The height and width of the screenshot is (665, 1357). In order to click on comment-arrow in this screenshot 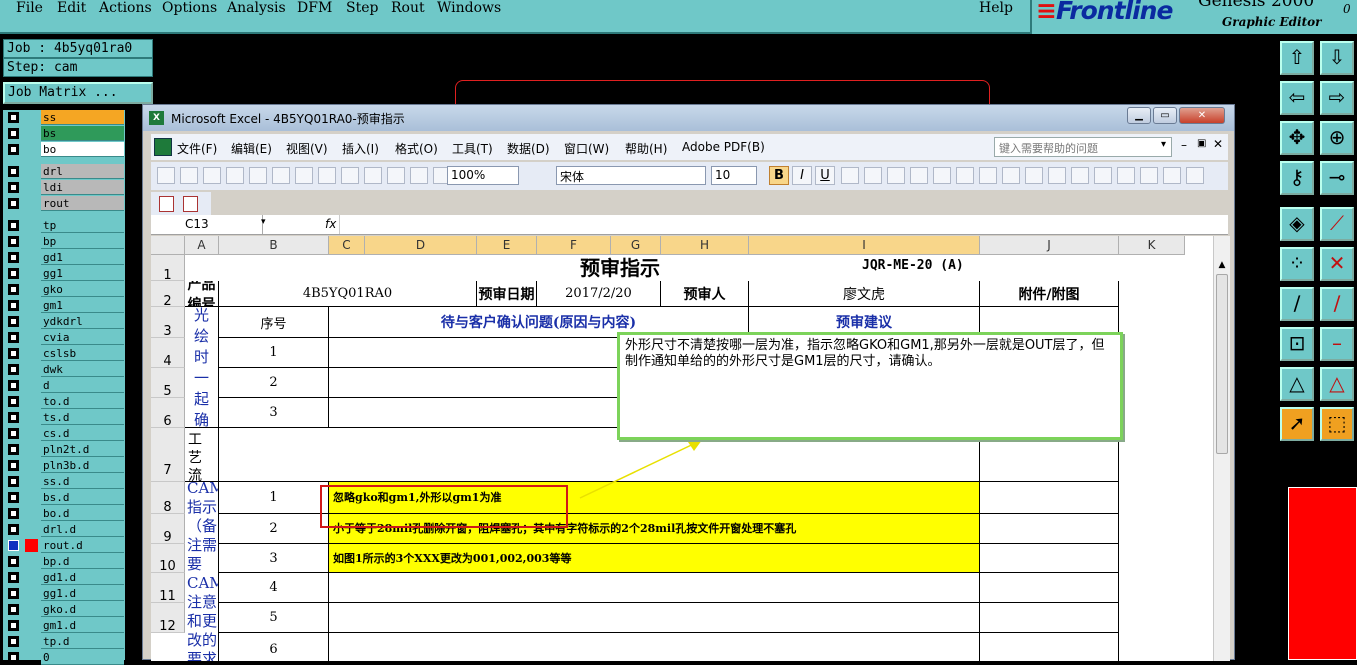, I will do `click(641, 469)`.